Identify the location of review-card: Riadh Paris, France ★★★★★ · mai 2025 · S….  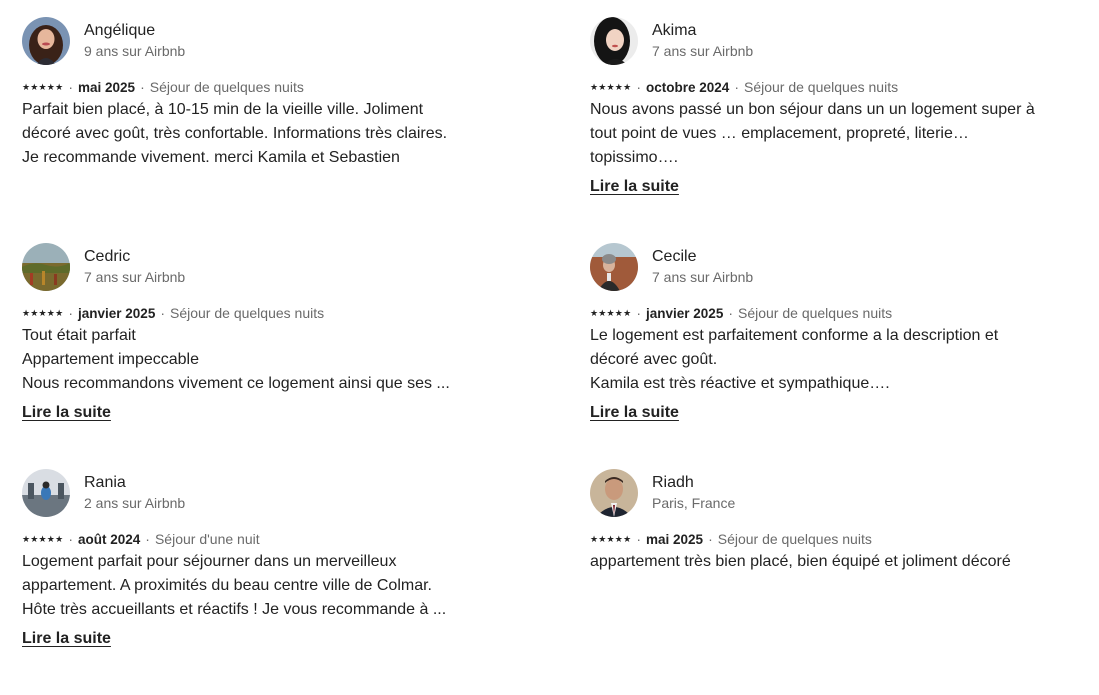
(830, 582).